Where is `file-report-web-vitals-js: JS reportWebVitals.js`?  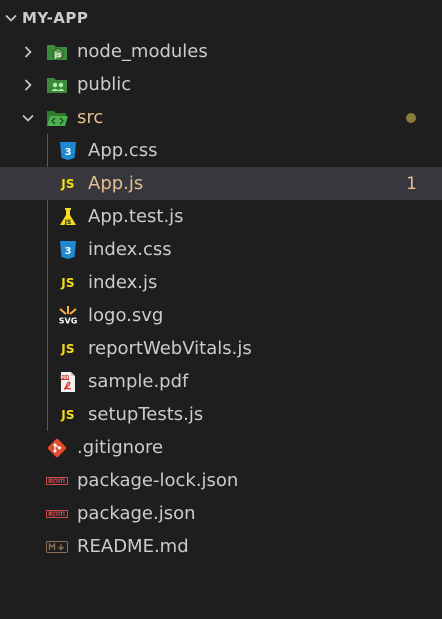 file-report-web-vitals-js: JS reportWebVitals.js is located at coordinates (221, 348).